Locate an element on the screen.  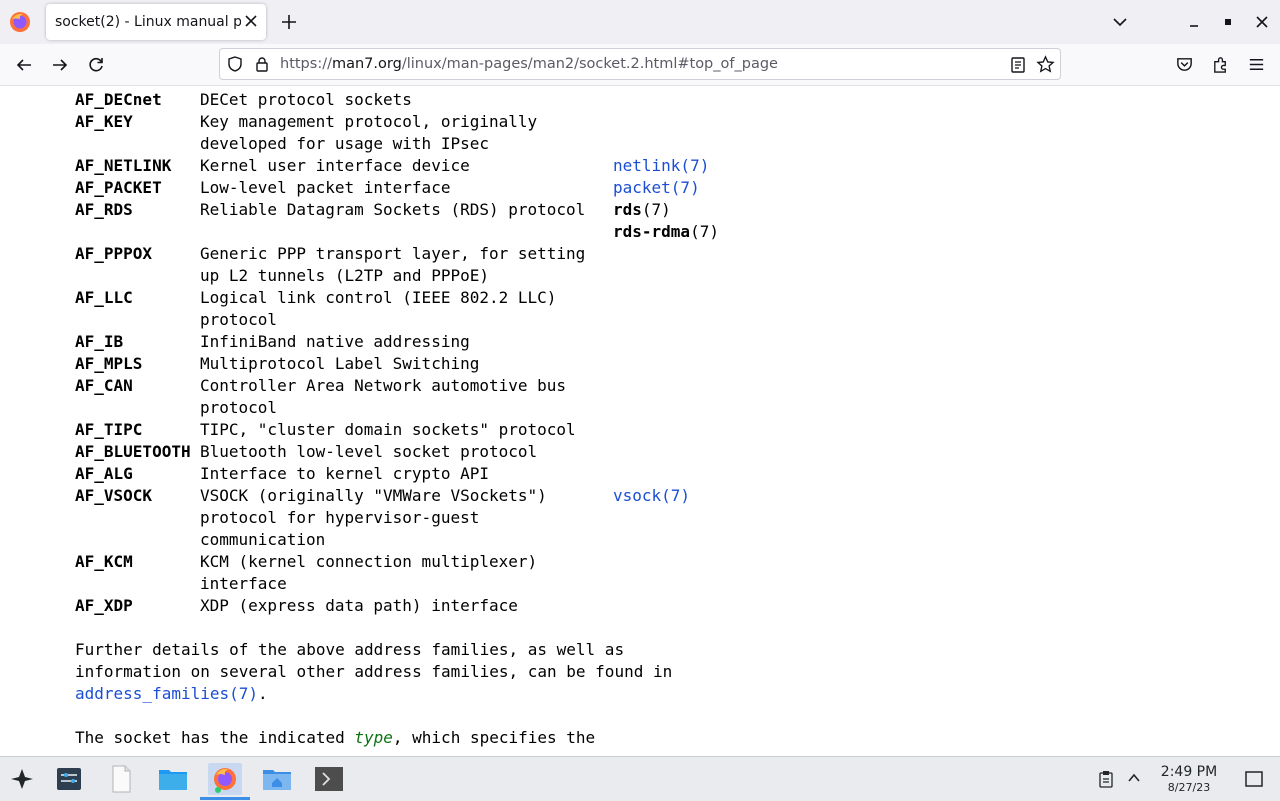
see-also-link: vsock(7) is located at coordinates (651, 496).